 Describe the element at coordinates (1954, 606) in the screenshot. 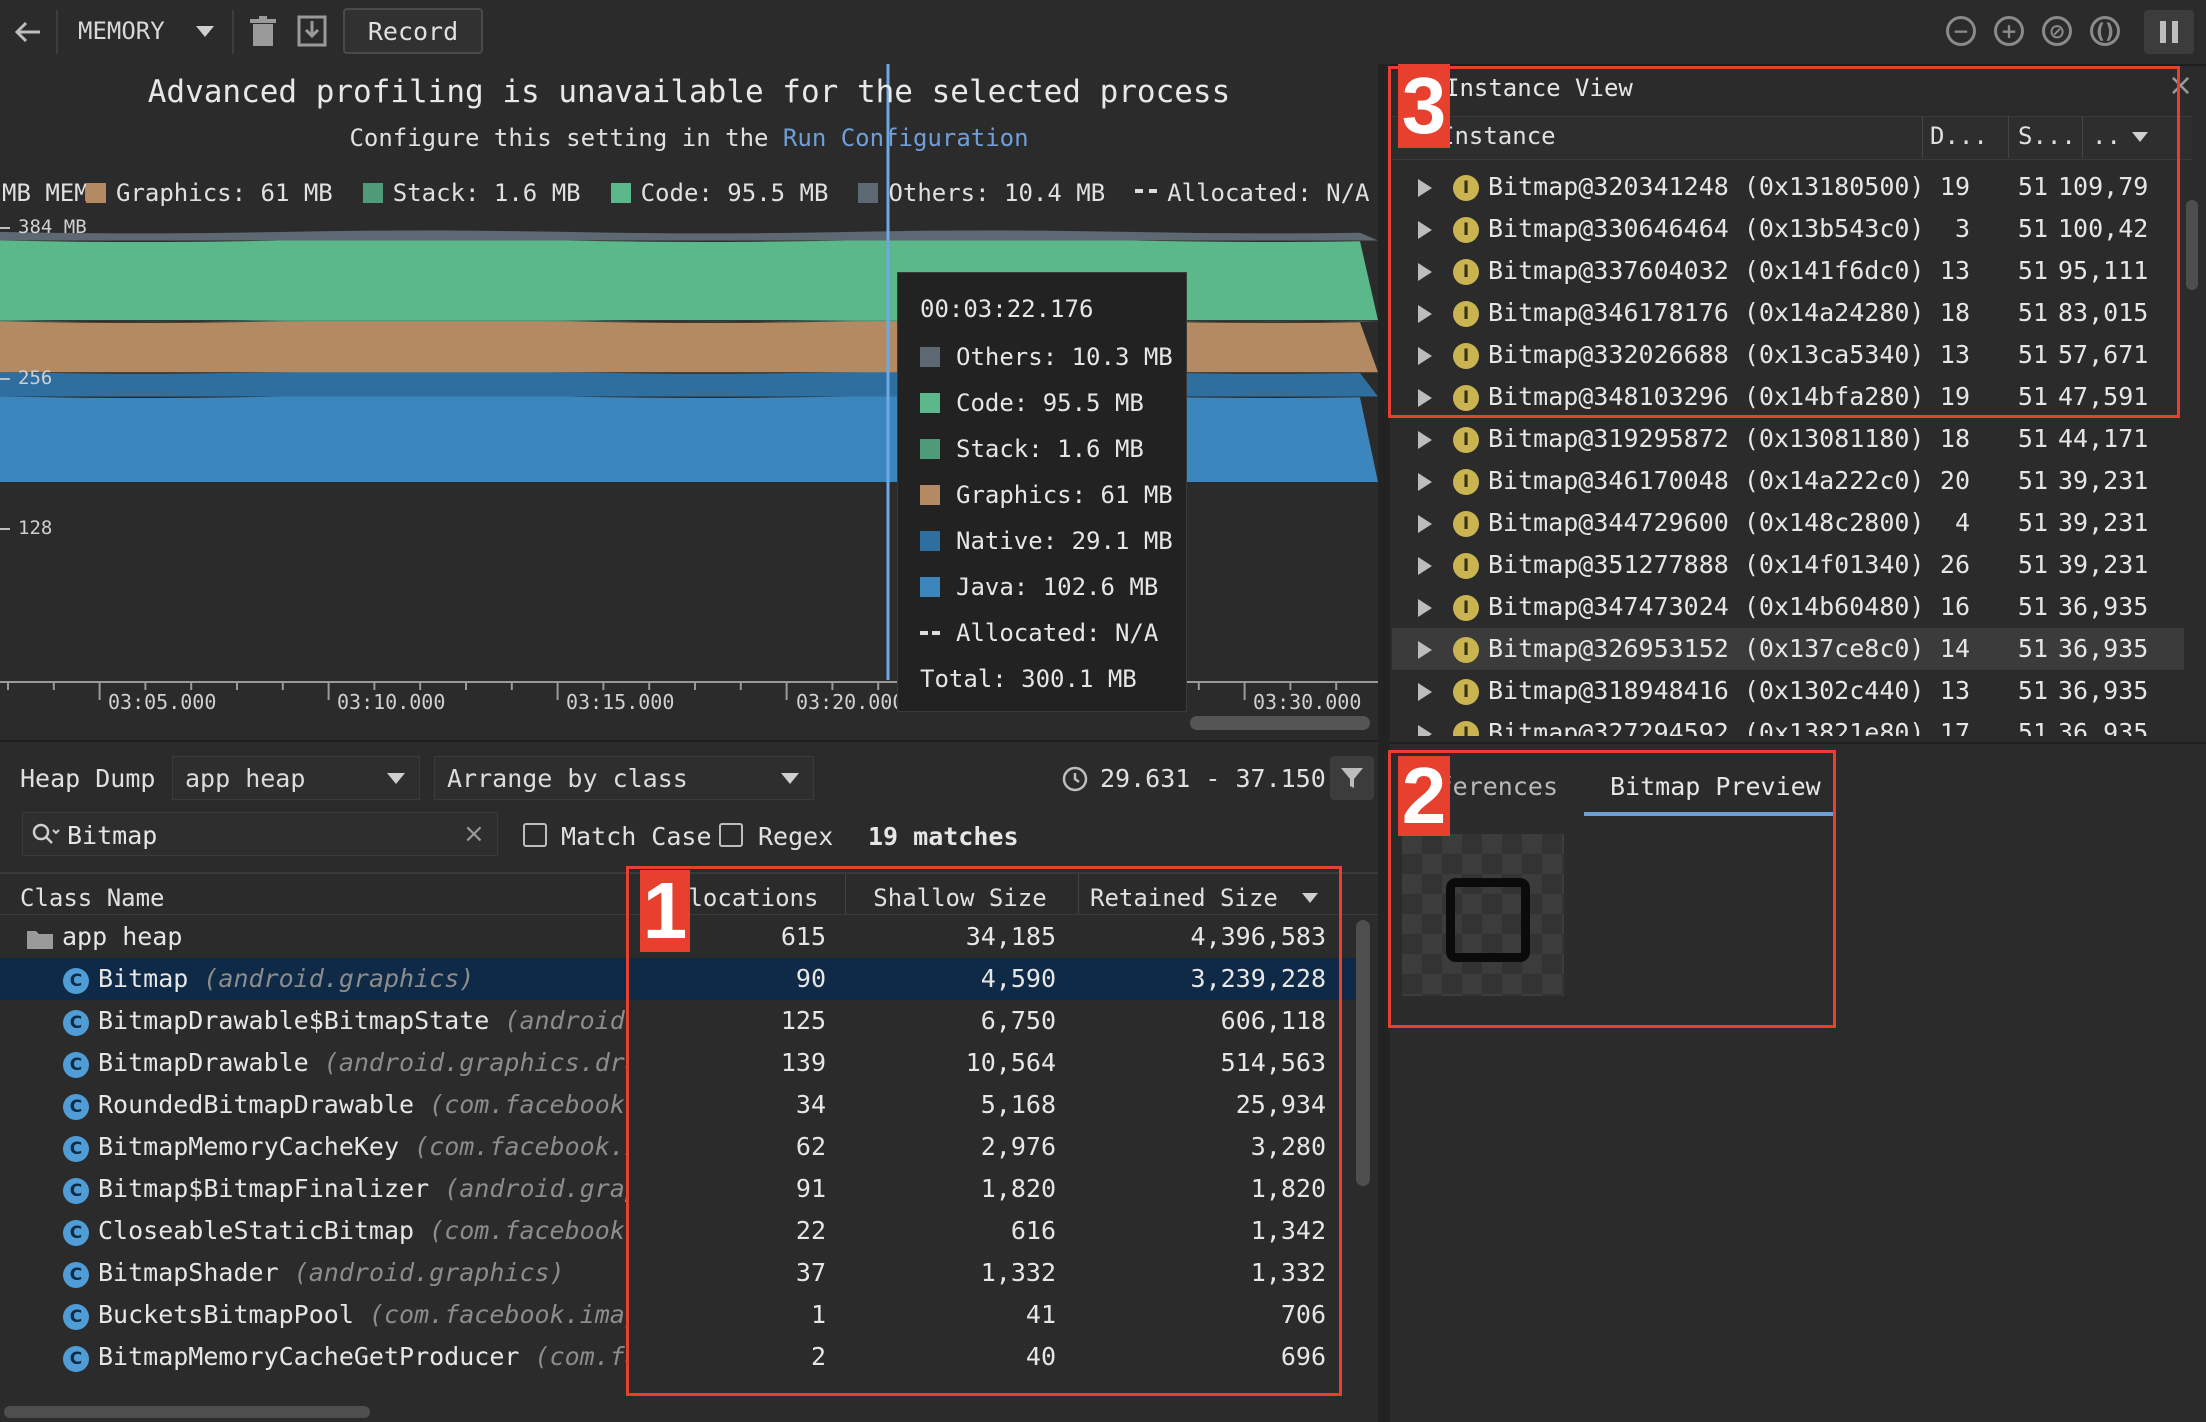

I see `instance-depth: 16` at that location.